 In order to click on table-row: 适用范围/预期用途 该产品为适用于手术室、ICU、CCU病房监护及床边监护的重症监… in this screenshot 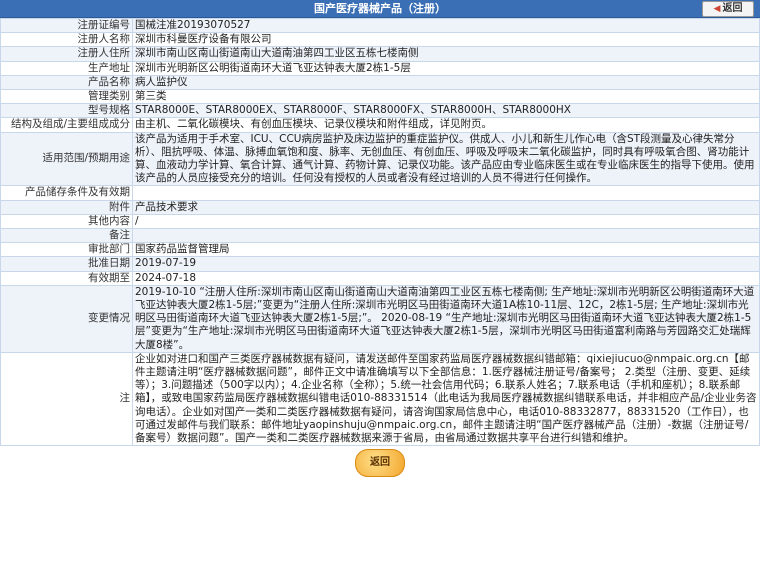, I will do `click(380, 159)`.